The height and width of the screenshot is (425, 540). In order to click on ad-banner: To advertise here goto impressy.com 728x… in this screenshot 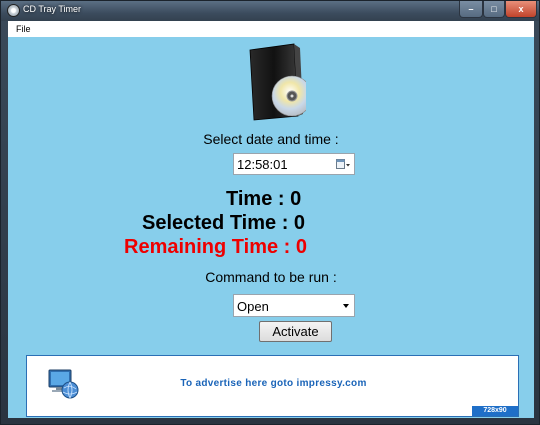, I will do `click(272, 386)`.